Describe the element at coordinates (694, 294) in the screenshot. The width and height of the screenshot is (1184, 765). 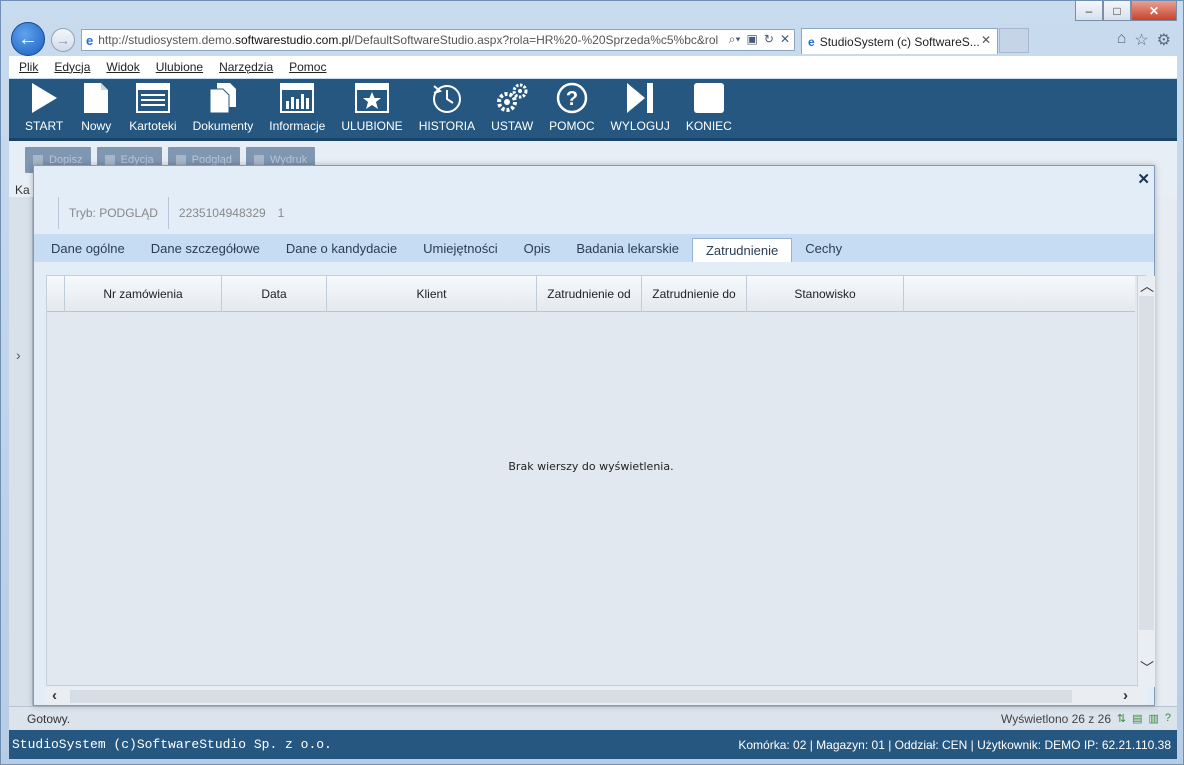
I see `column-zatrudnienie-do: Zatrudnienie do` at that location.